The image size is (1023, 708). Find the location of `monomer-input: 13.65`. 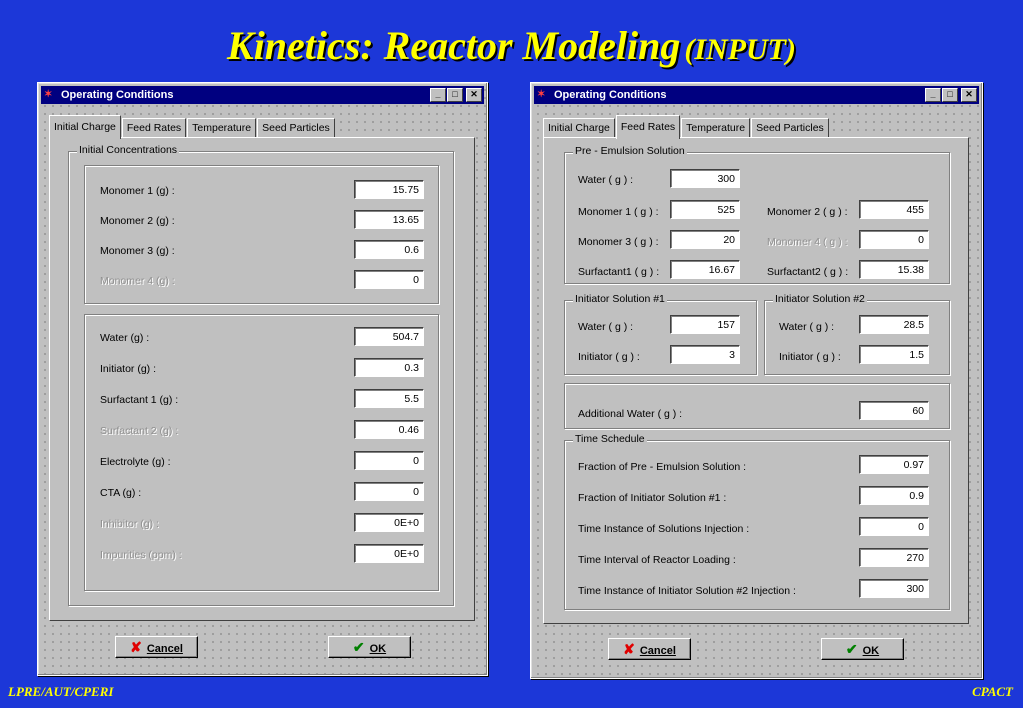

monomer-input: 13.65 is located at coordinates (389, 219).